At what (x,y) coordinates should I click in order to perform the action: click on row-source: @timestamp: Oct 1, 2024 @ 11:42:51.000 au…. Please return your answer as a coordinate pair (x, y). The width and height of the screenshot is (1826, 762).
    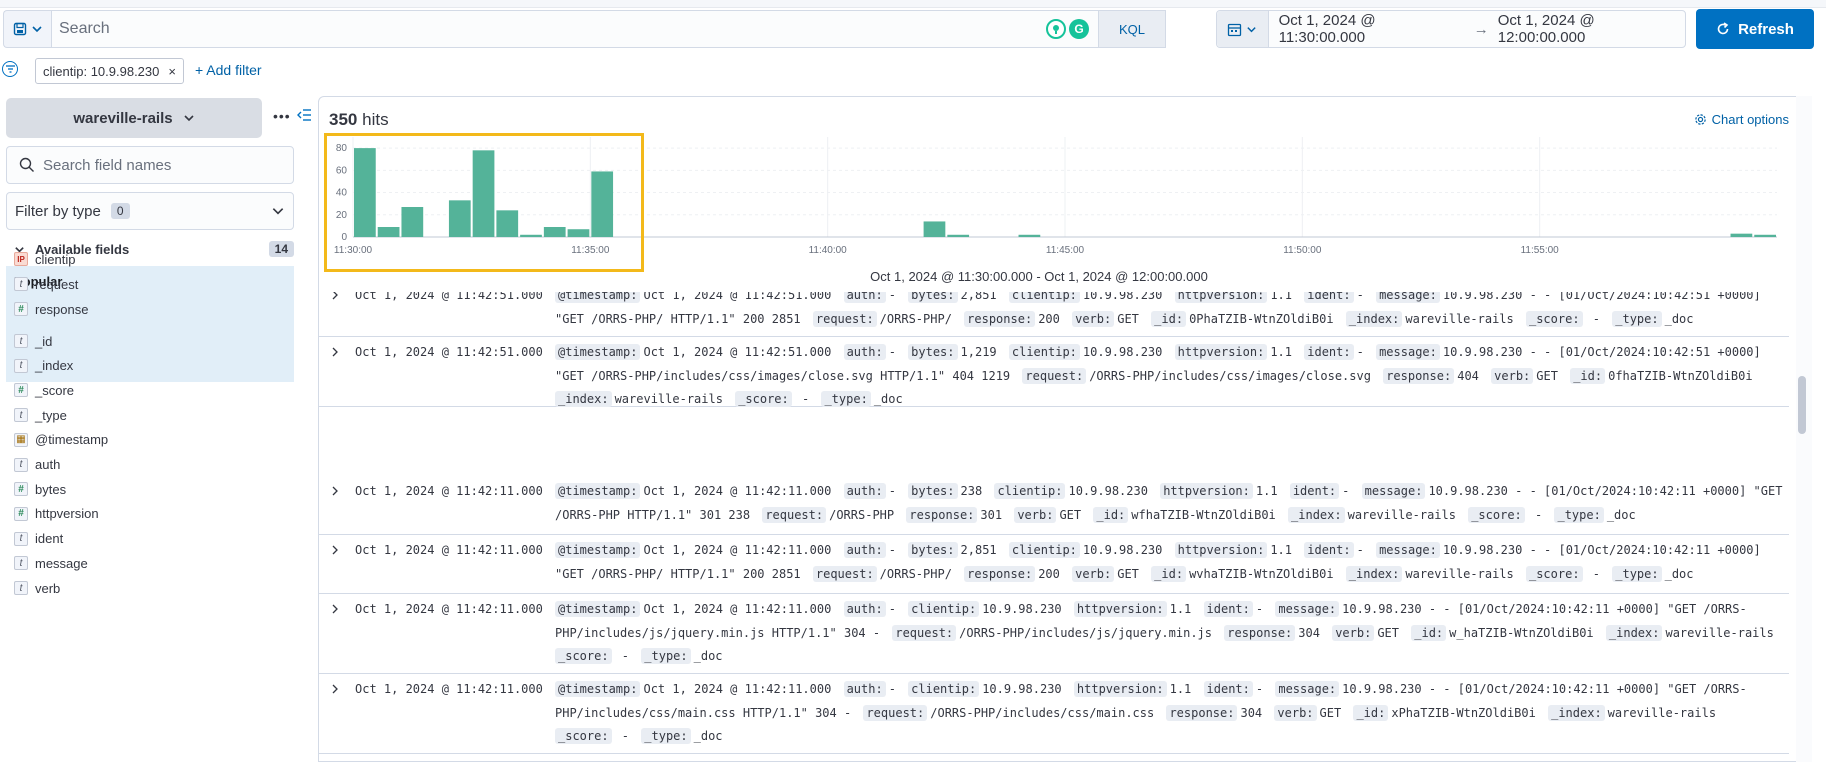
    Looking at the image, I should click on (1170, 376).